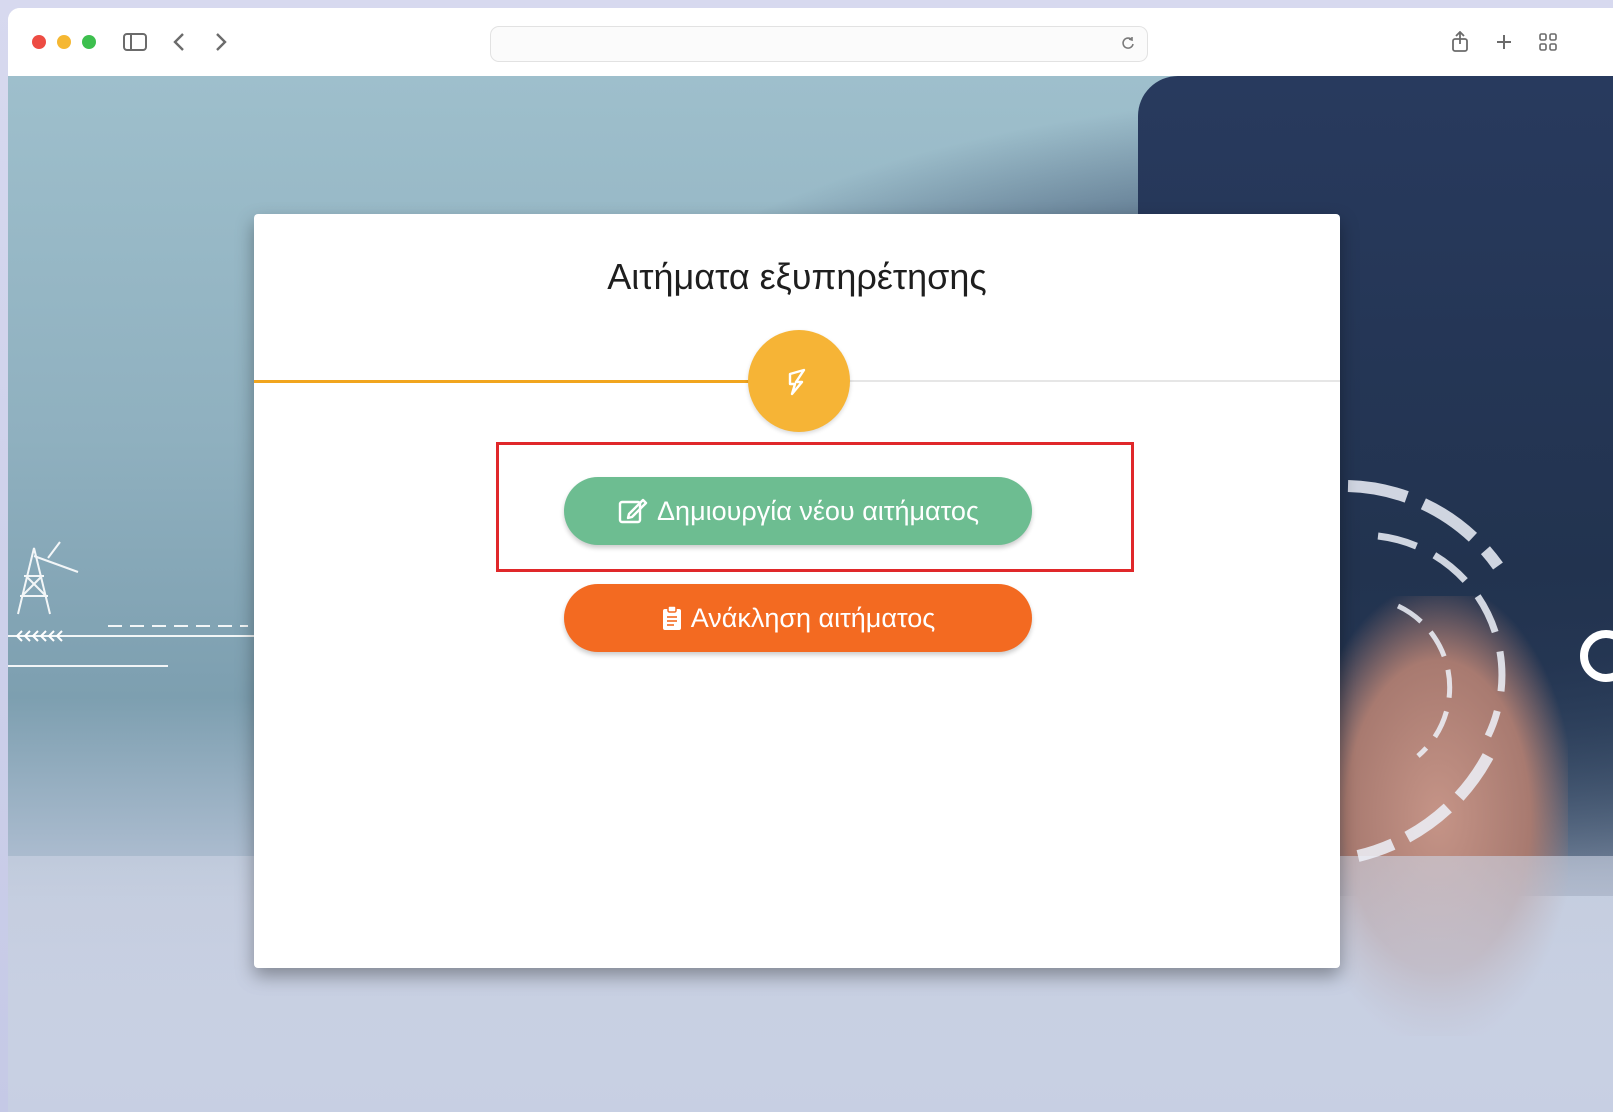  I want to click on back-icon, so click(179, 42).